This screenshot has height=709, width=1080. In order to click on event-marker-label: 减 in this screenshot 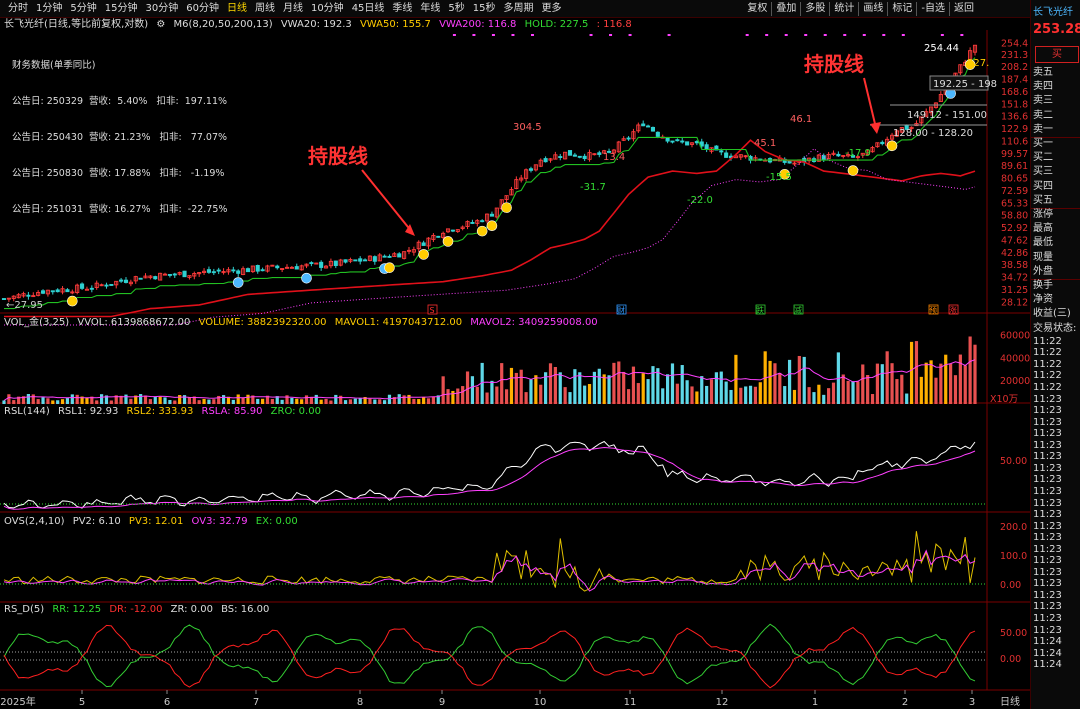, I will do `click(798, 310)`.